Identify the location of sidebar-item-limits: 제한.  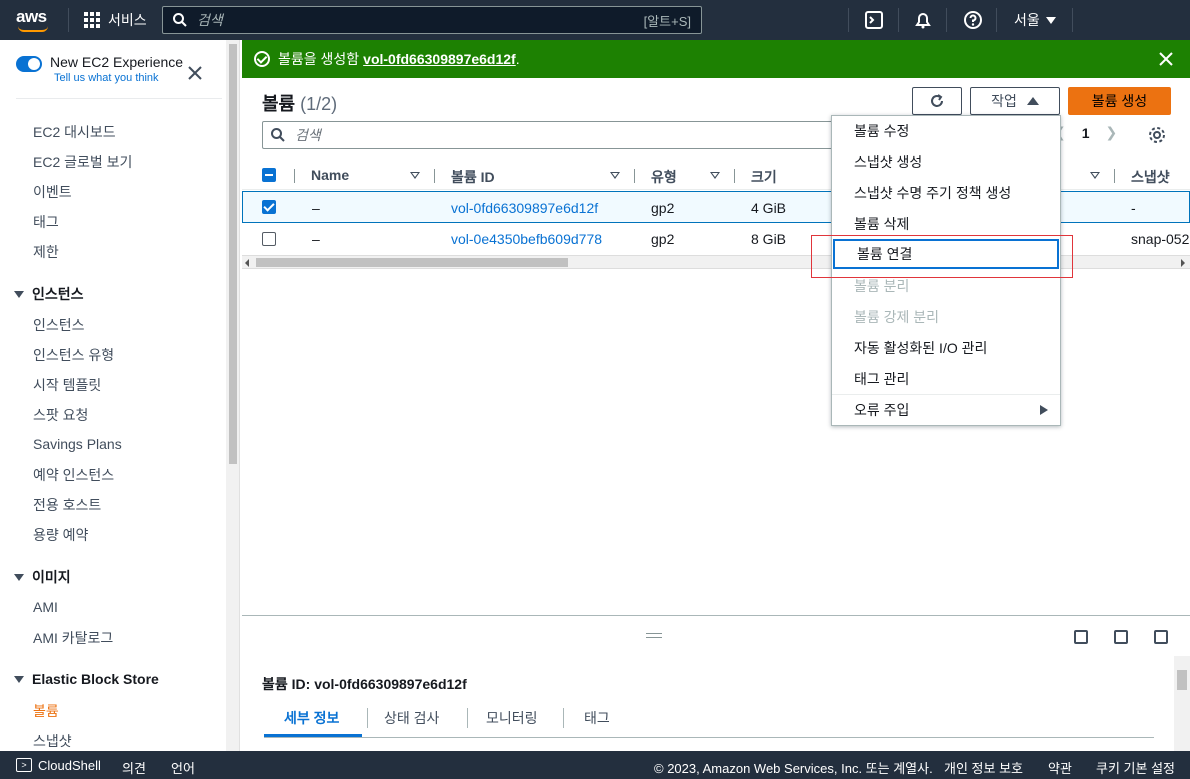
(46, 252).